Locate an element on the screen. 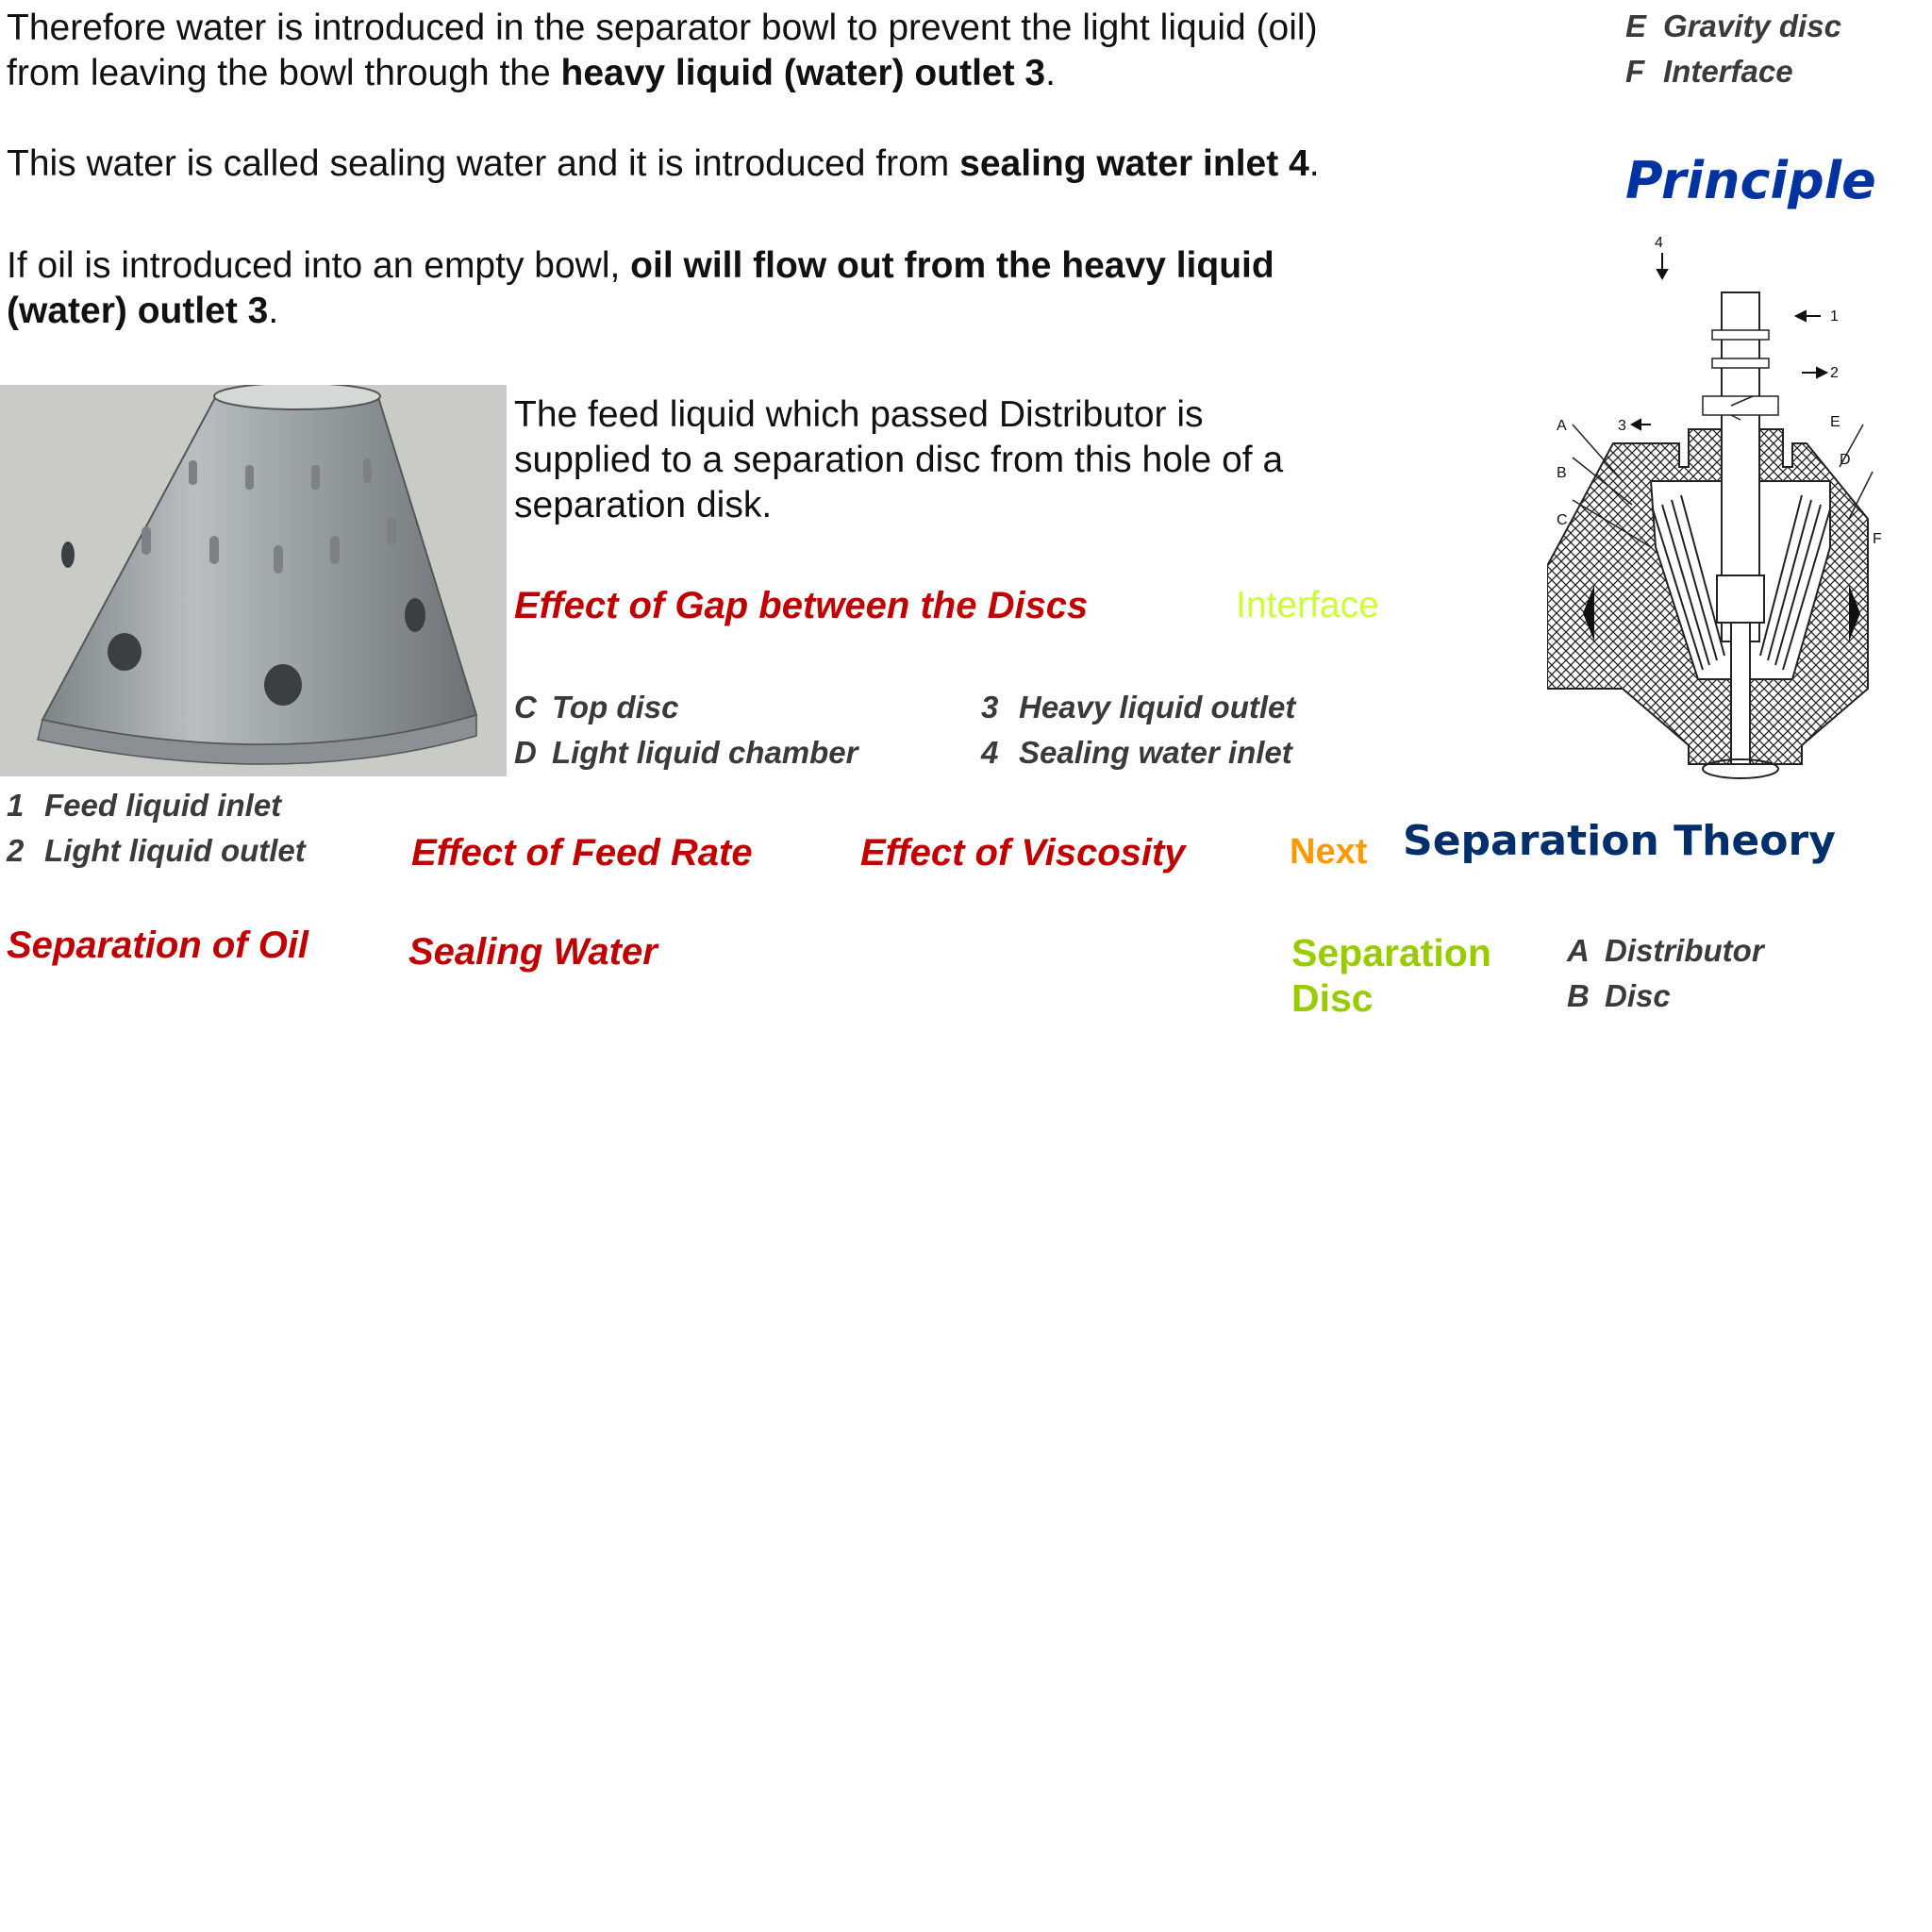  legend-label: Light liquid chamber is located at coordinates (705, 752).